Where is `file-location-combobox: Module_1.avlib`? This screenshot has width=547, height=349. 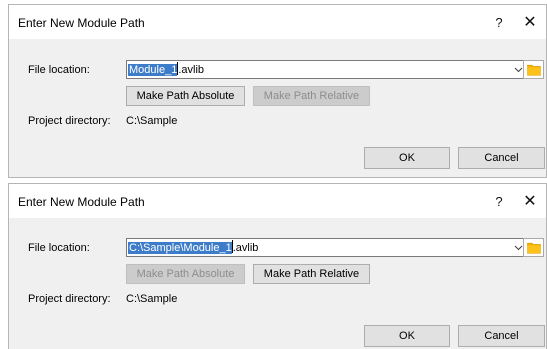 file-location-combobox: Module_1.avlib is located at coordinates (326, 69).